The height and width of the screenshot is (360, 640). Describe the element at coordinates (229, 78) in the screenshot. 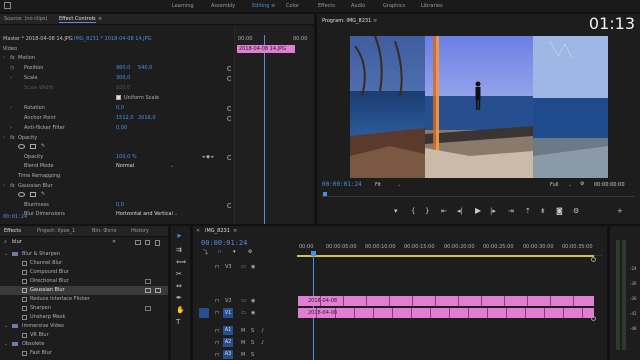

I see `reset-scale-icon` at that location.